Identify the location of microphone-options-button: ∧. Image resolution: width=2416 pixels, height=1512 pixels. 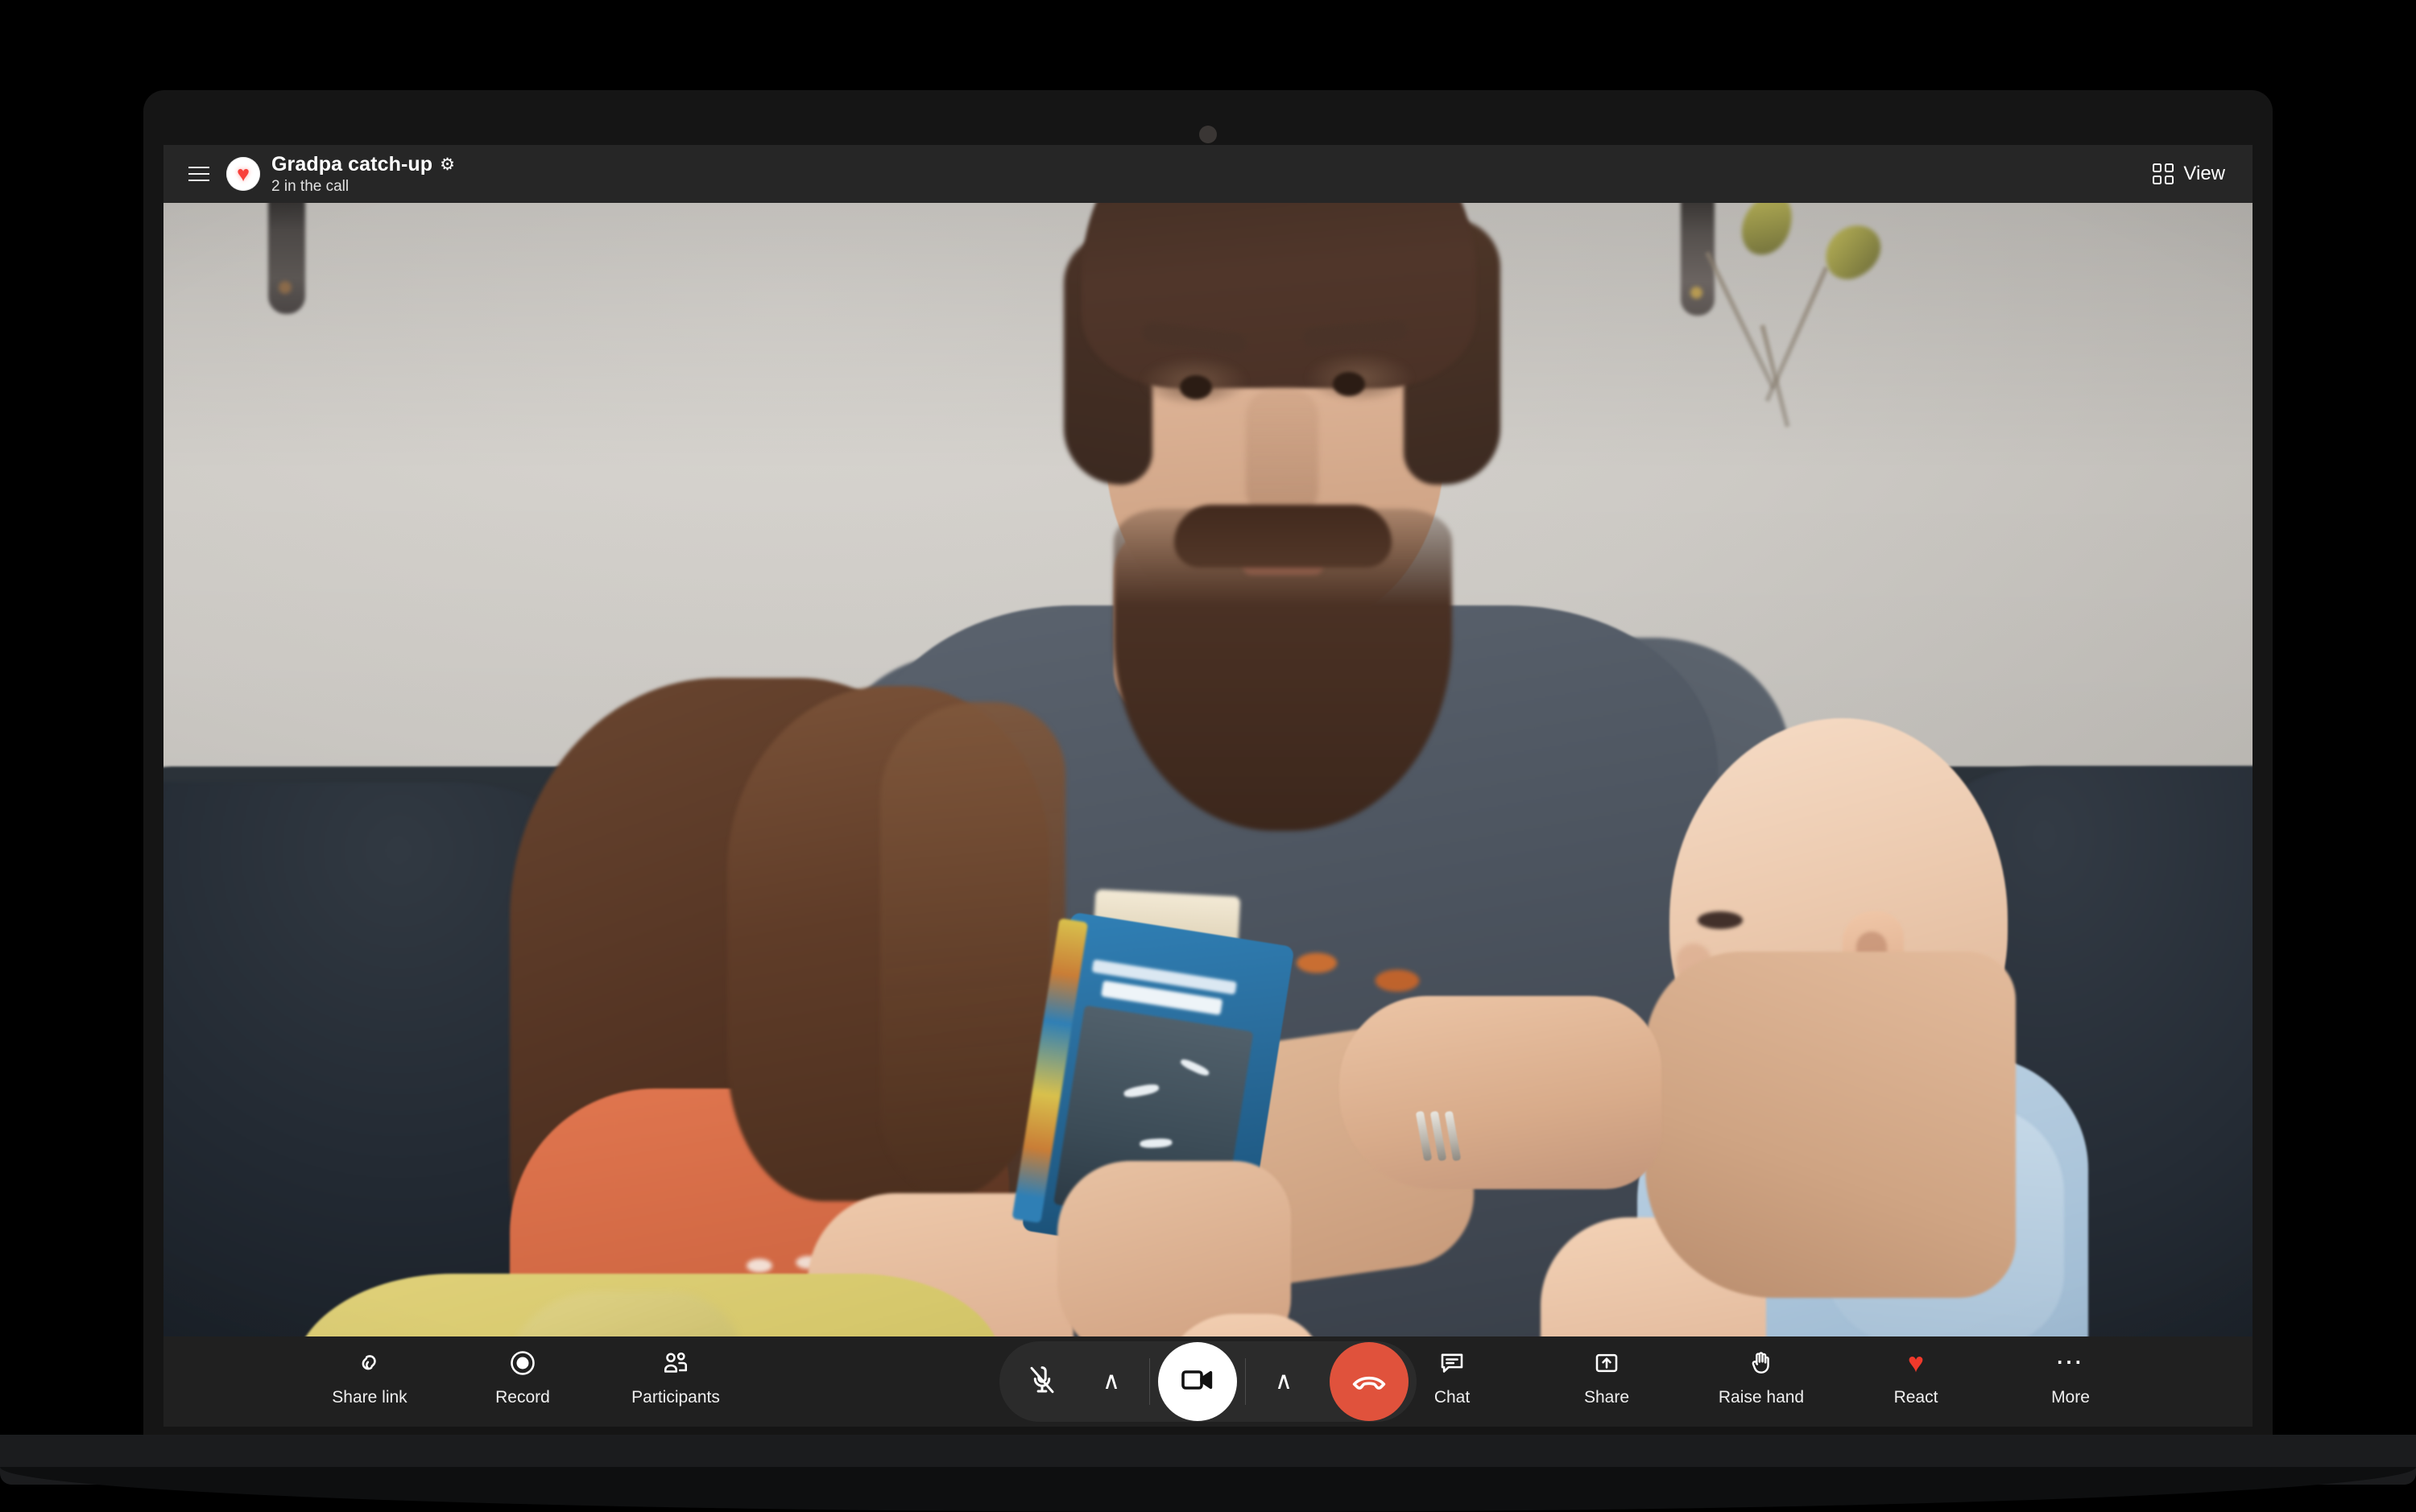
(1111, 1381).